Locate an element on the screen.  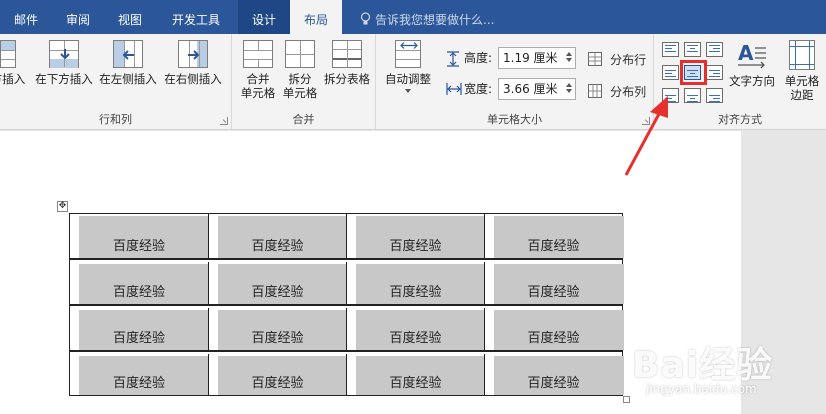
autofit-label: 自动调整 is located at coordinates (408, 79).